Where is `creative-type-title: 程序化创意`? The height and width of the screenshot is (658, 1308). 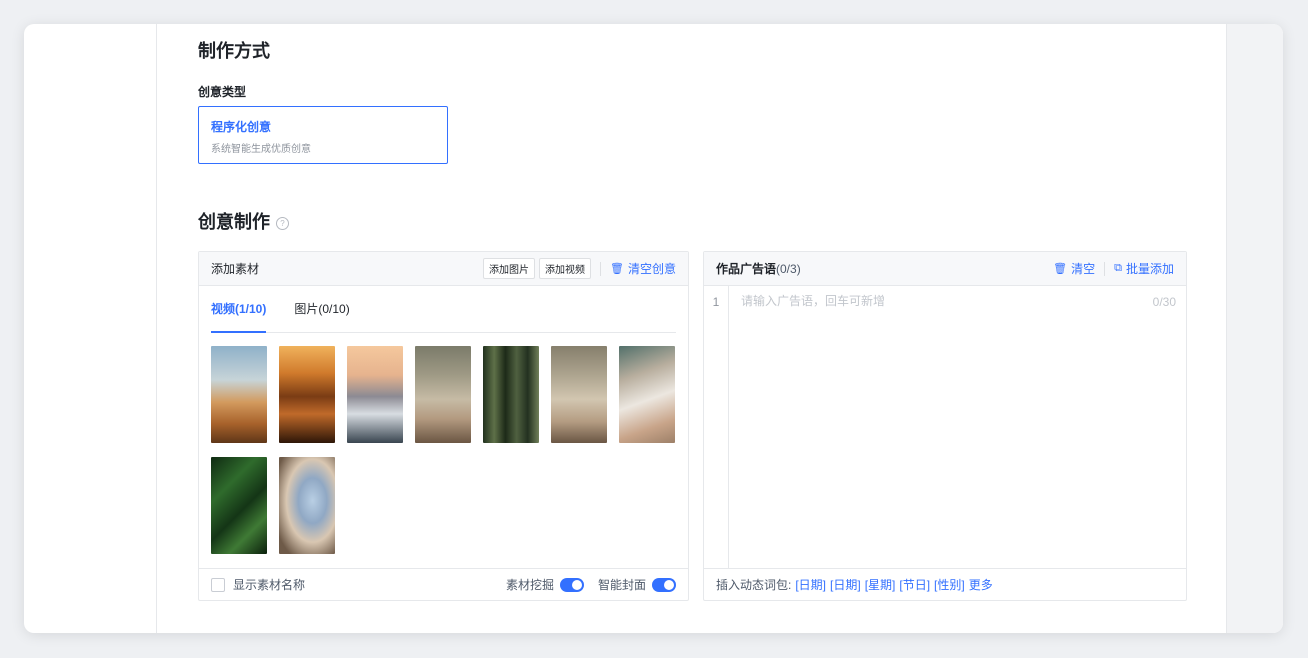
creative-type-title: 程序化创意 is located at coordinates (241, 127).